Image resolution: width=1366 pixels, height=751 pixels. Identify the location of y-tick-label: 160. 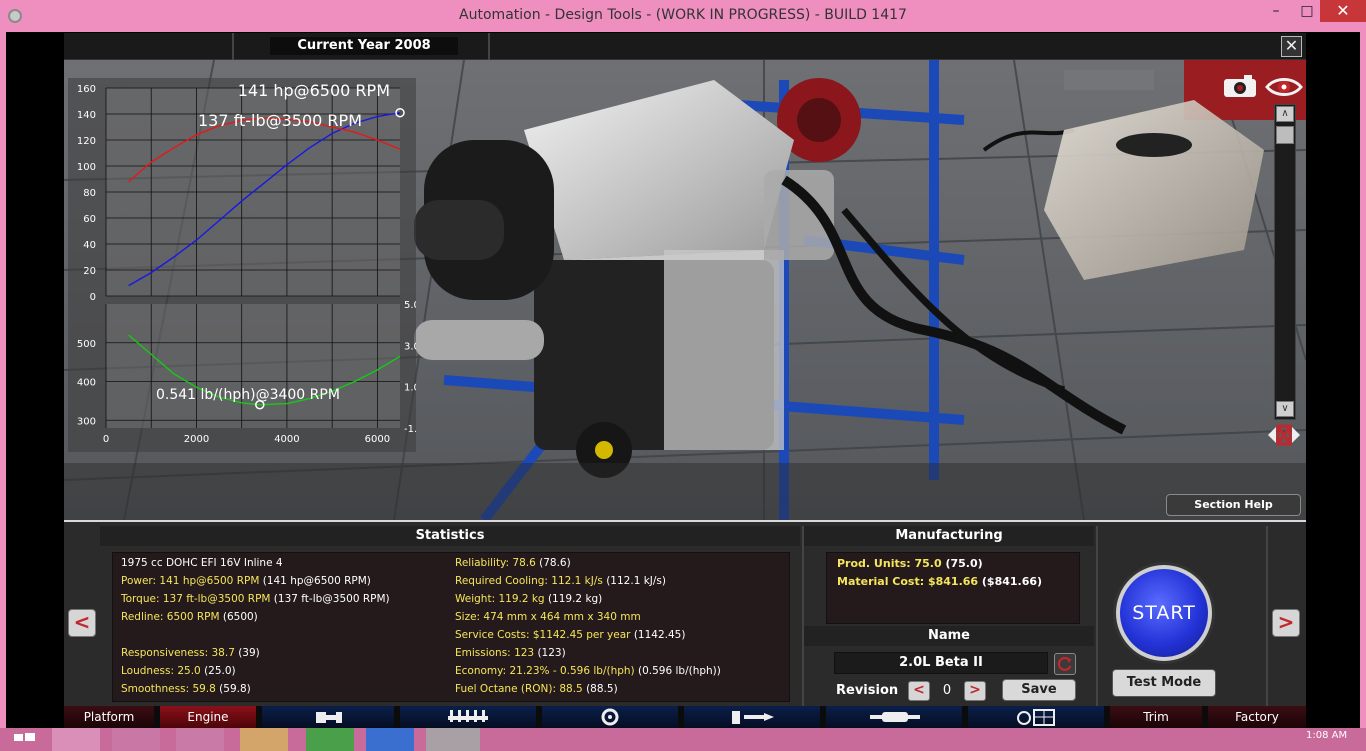
(86, 89).